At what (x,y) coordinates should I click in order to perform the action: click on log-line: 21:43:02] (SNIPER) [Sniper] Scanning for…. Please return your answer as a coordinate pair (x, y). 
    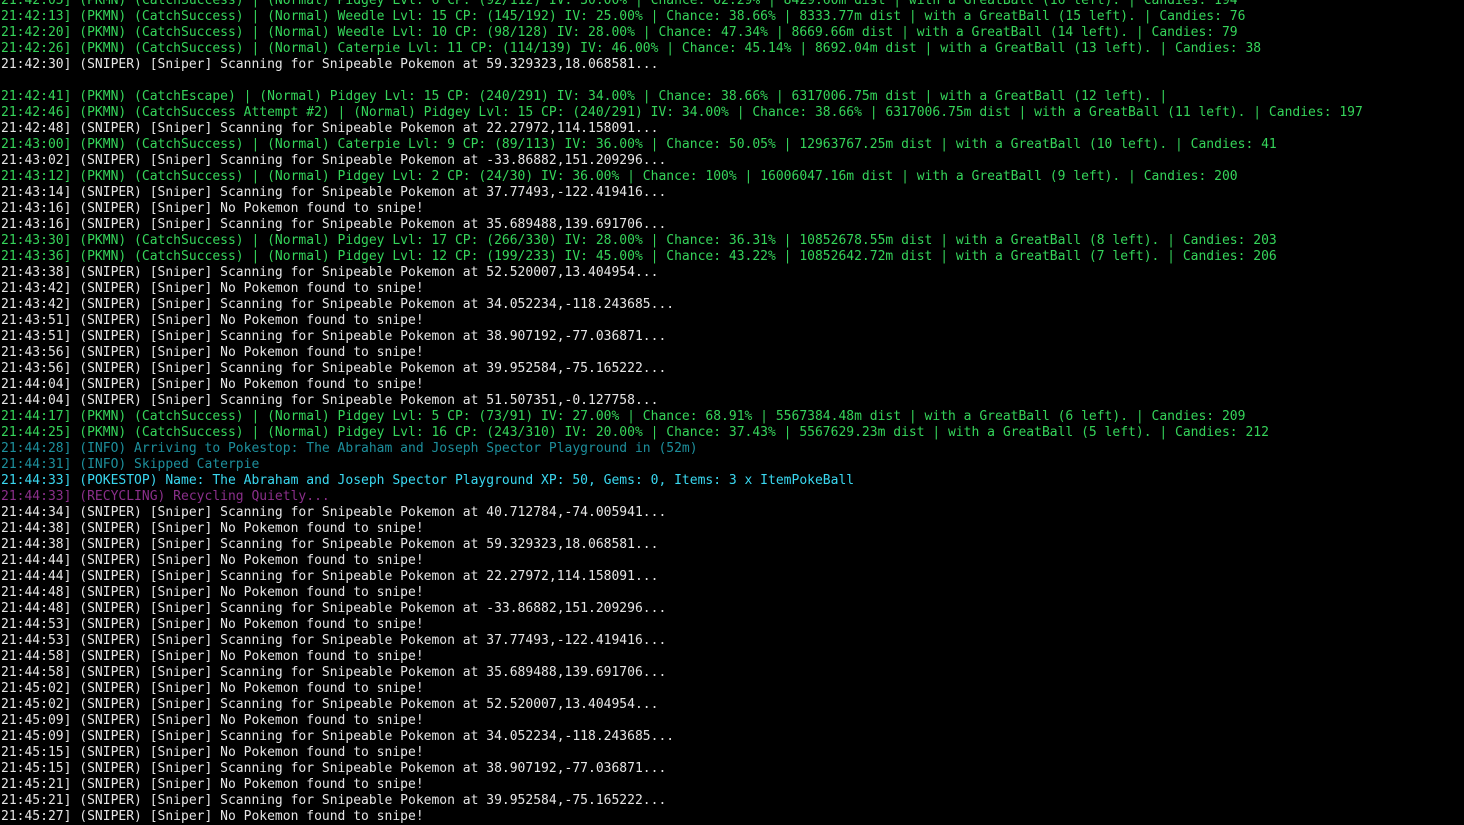
    Looking at the image, I should click on (334, 160).